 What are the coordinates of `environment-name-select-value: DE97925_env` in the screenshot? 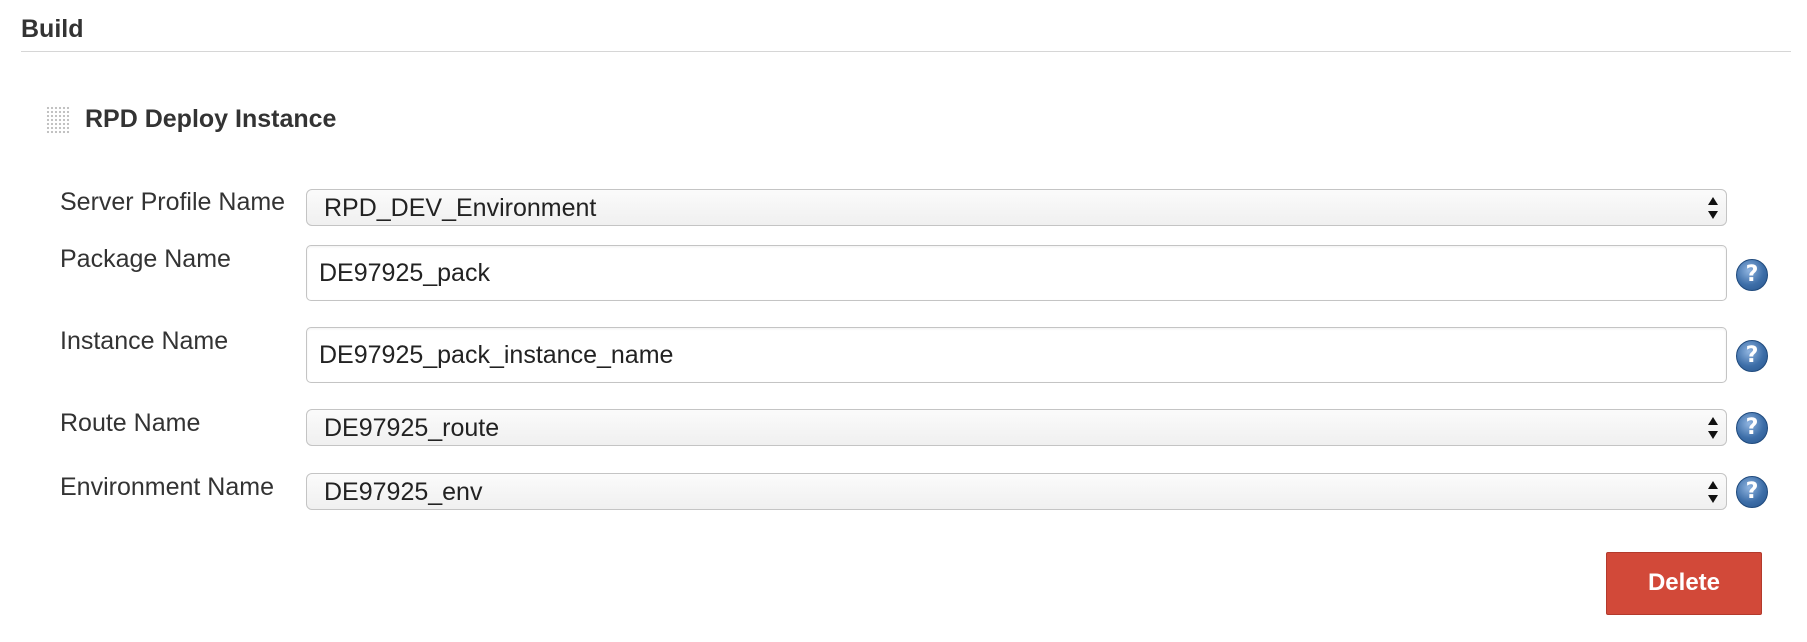 It's located at (403, 492).